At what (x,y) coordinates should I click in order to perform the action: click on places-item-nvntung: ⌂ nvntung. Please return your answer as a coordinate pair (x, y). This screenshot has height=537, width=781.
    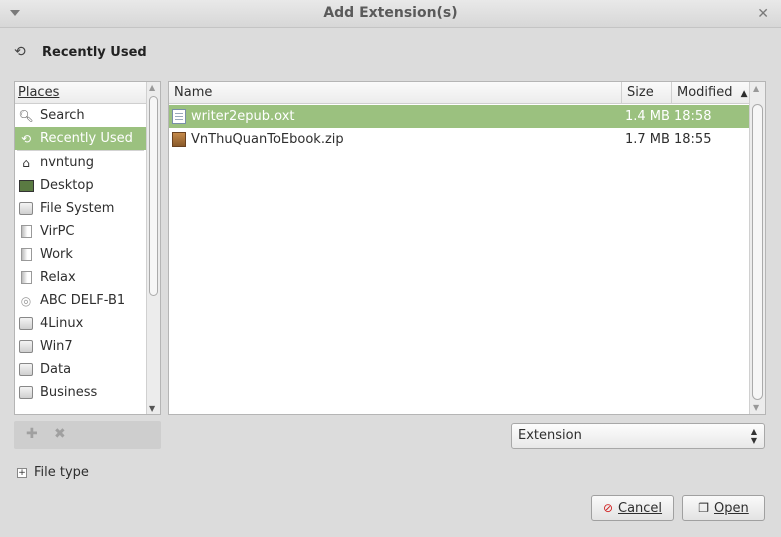
    Looking at the image, I should click on (80, 162).